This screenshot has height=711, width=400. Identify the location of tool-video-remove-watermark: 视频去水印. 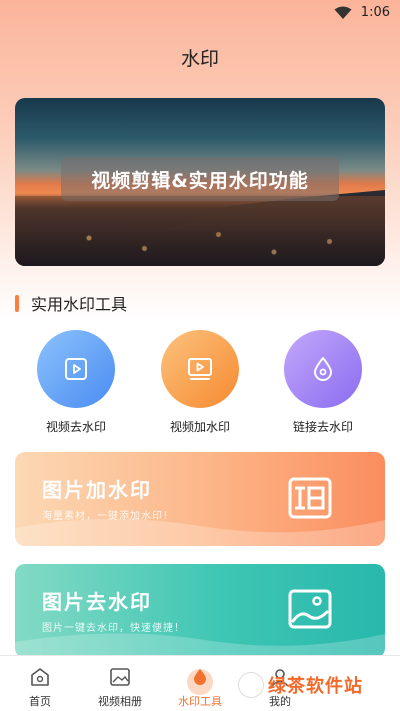
(76, 382).